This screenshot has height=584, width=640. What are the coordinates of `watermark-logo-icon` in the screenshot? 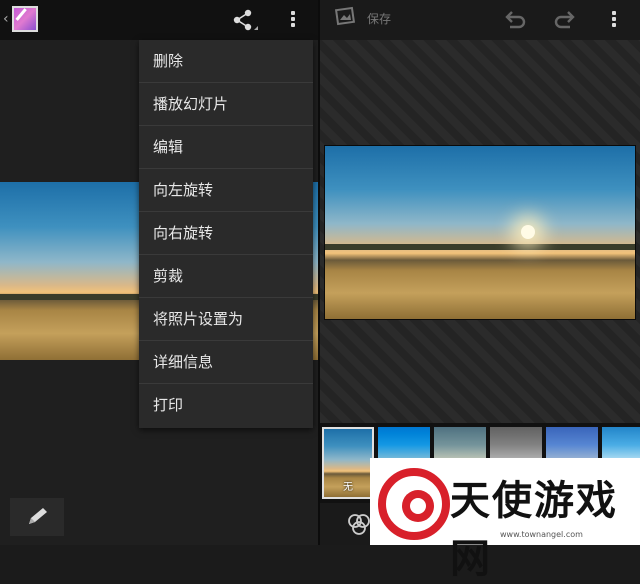 It's located at (414, 504).